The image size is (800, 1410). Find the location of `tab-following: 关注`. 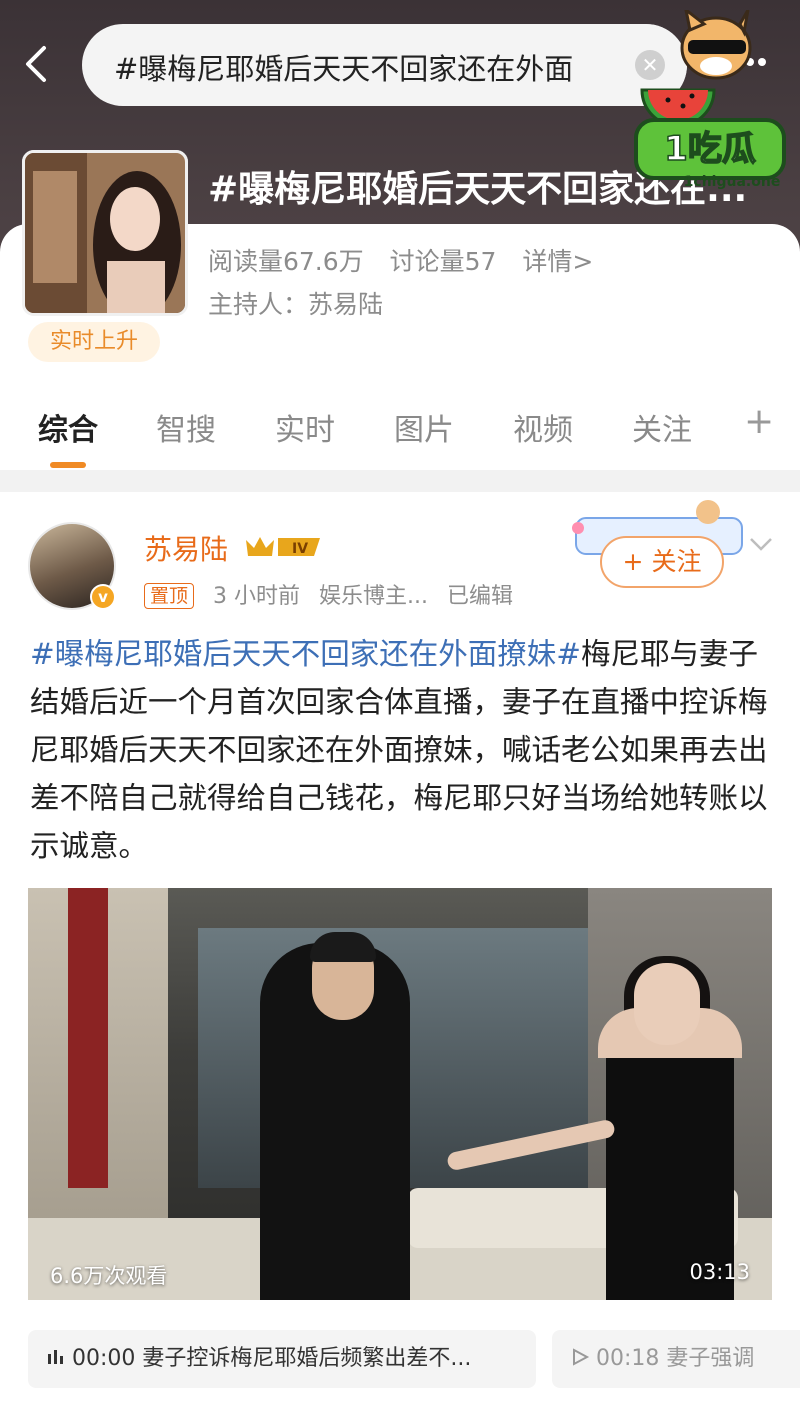

tab-following: 关注 is located at coordinates (662, 427).